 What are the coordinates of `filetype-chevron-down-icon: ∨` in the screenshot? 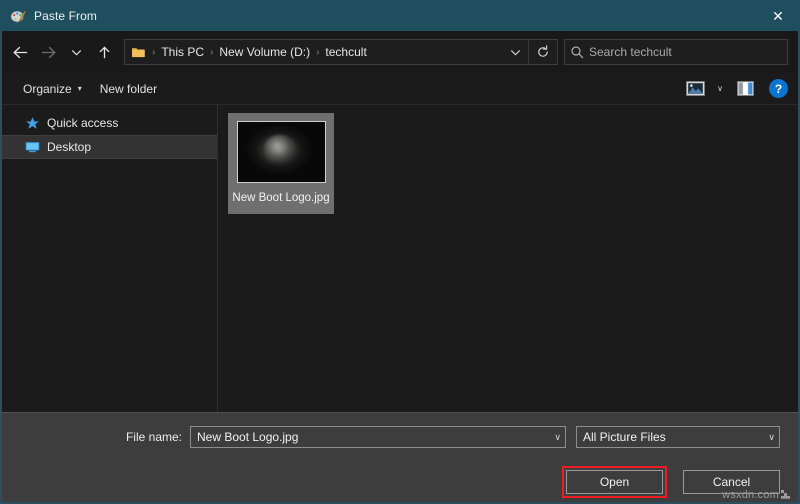 It's located at (768, 437).